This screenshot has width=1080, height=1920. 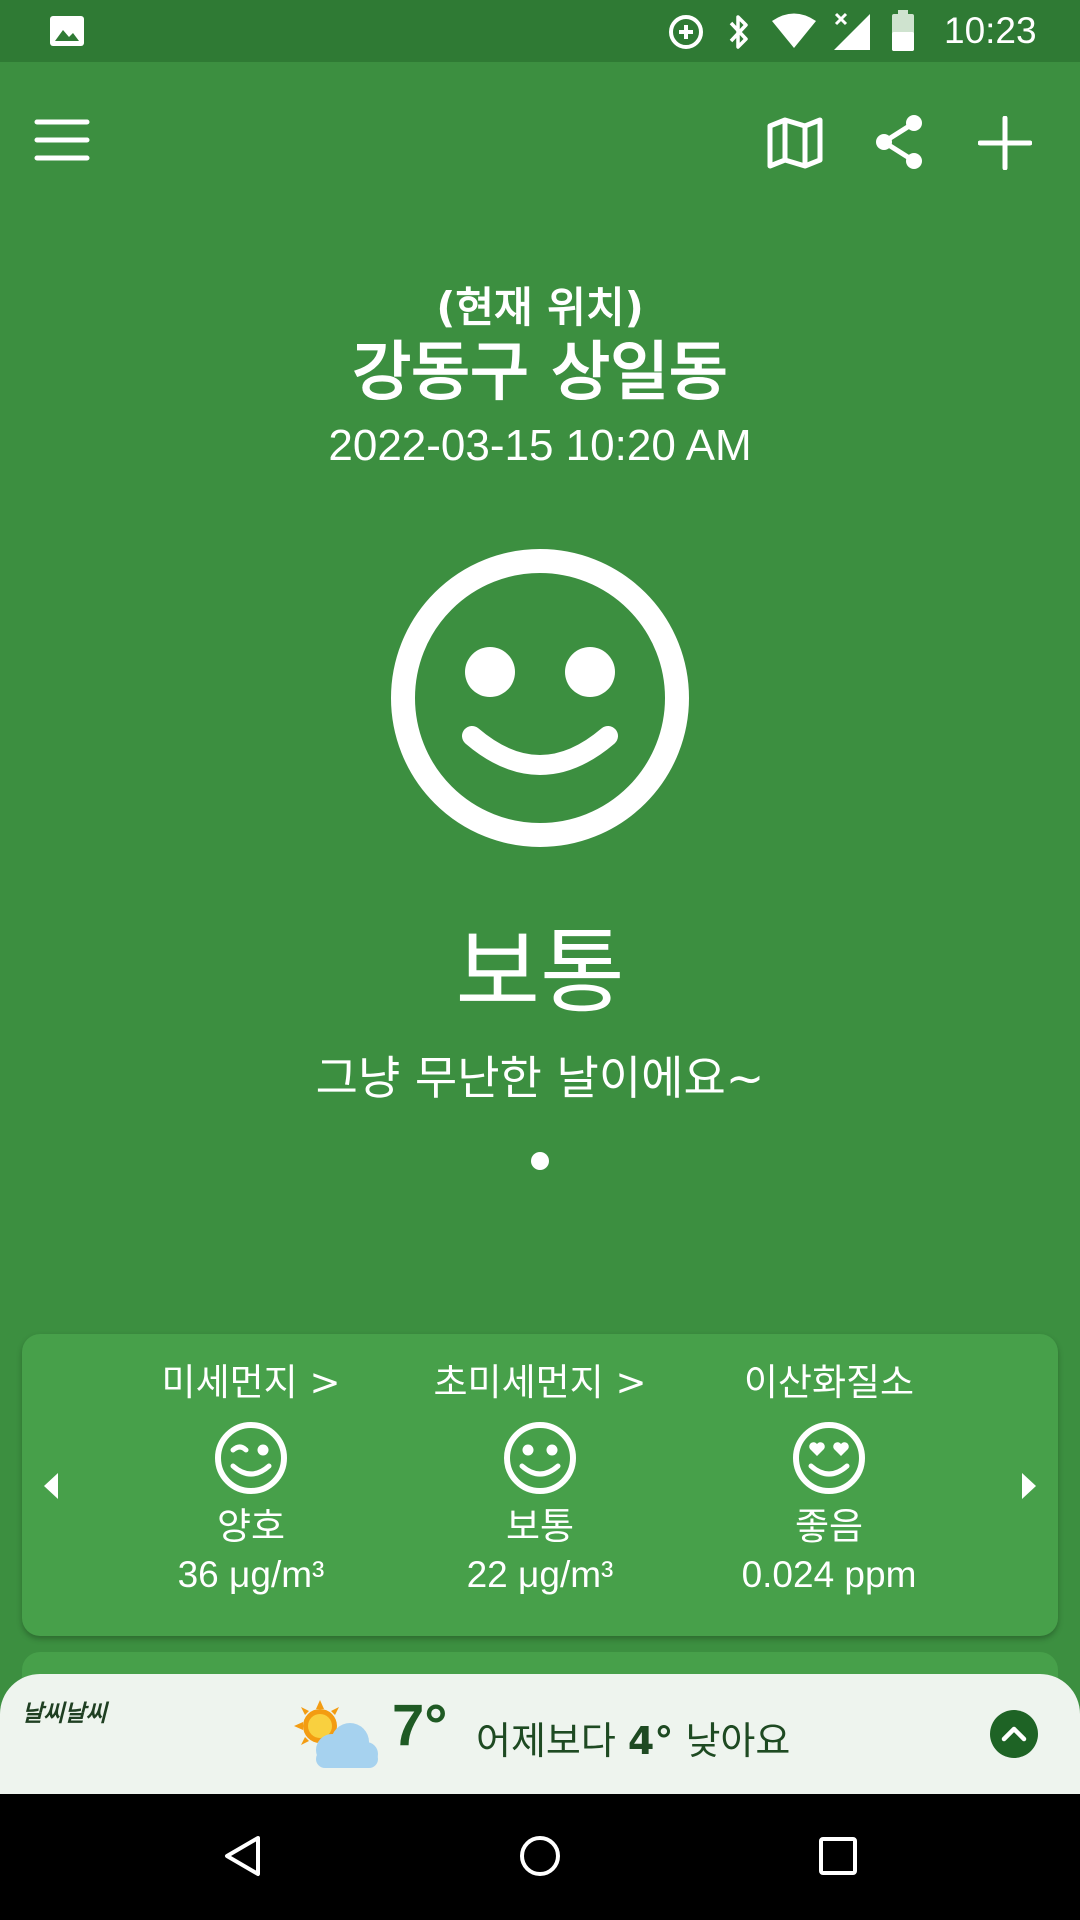 I want to click on partly-cloudy-icon, so click(x=336, y=1734).